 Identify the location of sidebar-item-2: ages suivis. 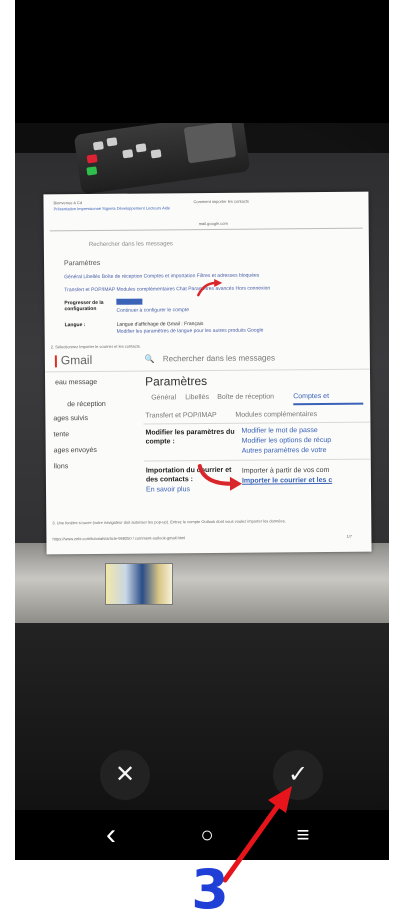
(71, 419).